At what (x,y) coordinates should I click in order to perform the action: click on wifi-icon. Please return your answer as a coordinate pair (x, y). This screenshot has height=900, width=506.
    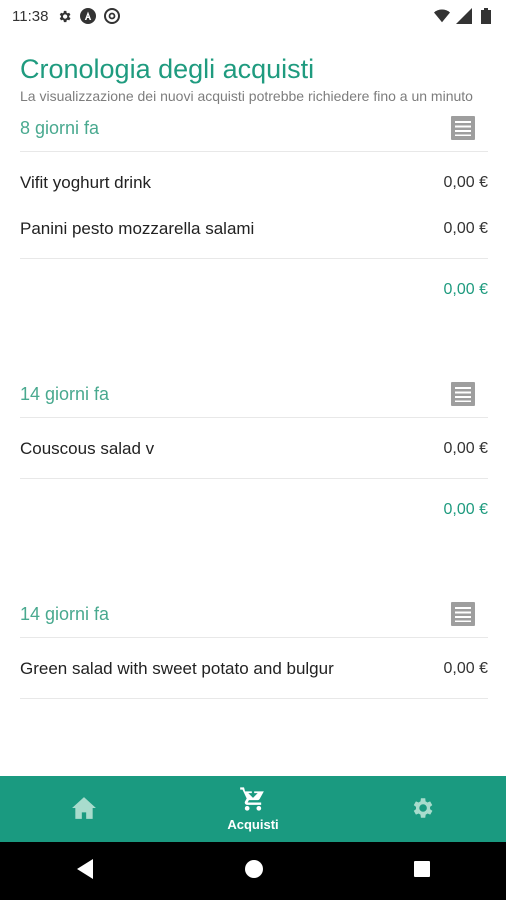
    Looking at the image, I should click on (442, 16).